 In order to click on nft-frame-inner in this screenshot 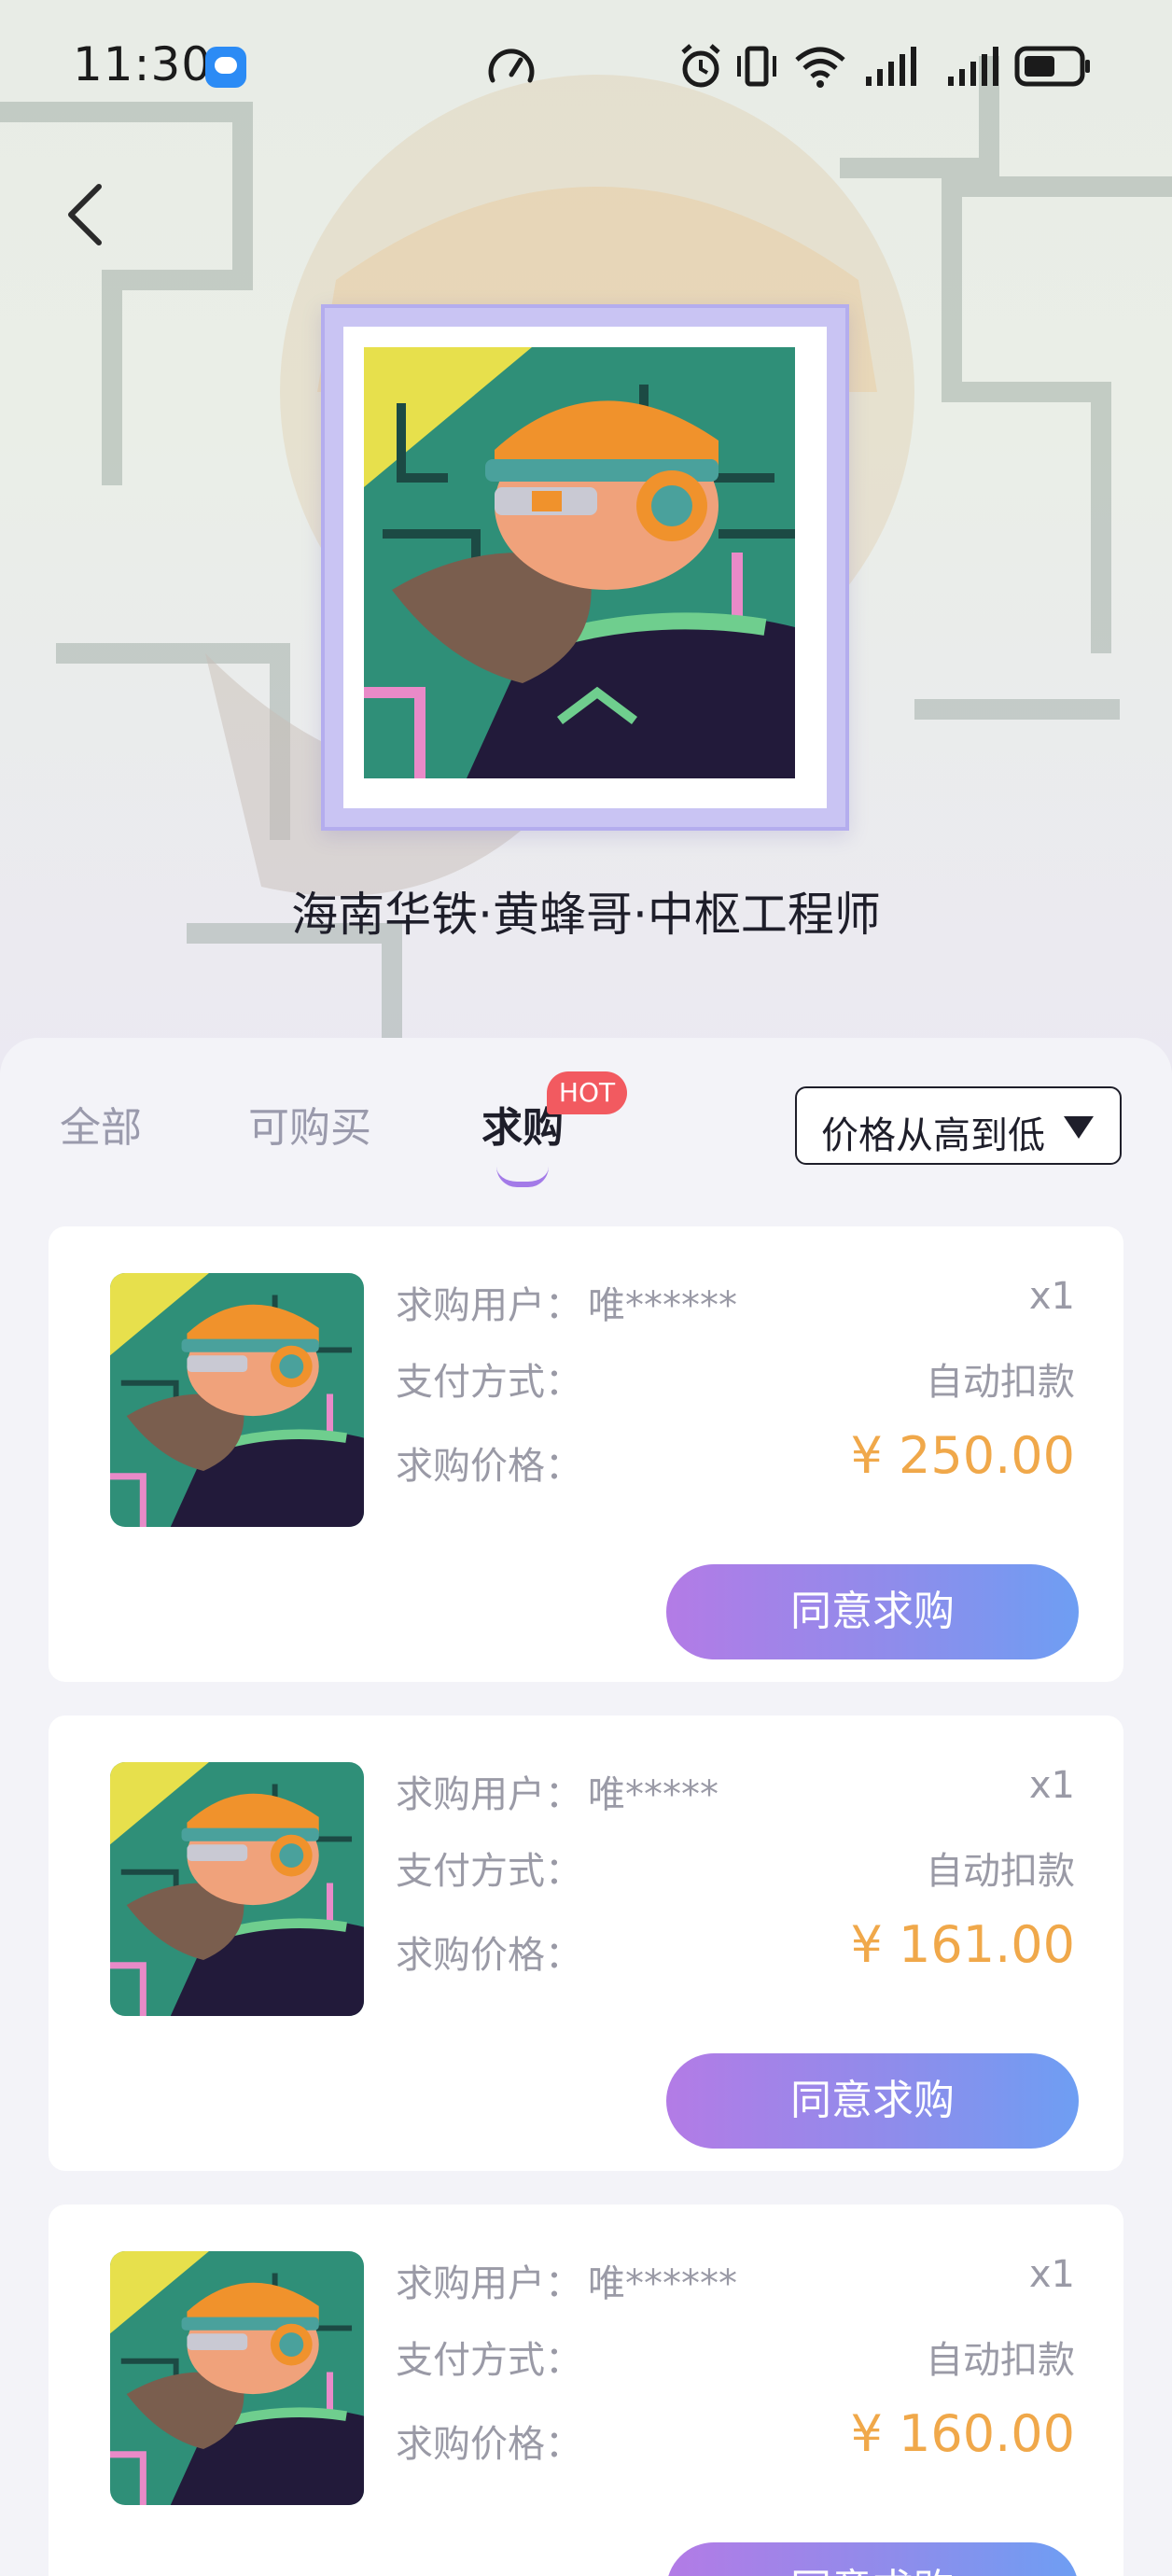, I will do `click(585, 567)`.